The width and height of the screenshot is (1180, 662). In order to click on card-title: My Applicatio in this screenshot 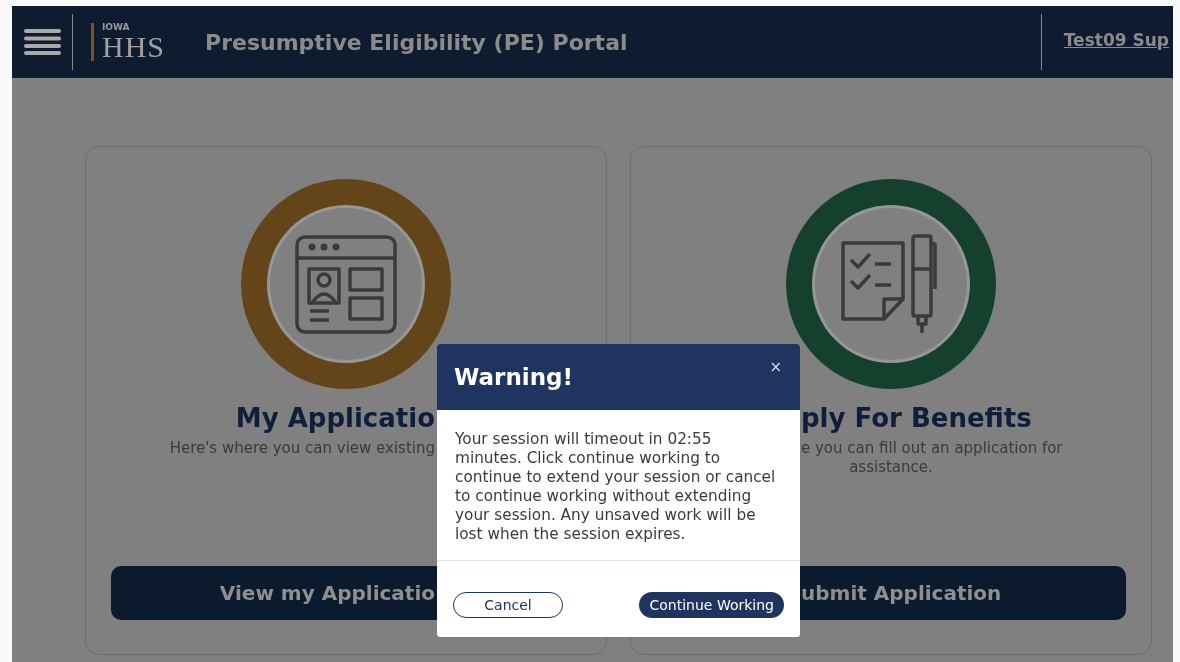, I will do `click(335, 418)`.